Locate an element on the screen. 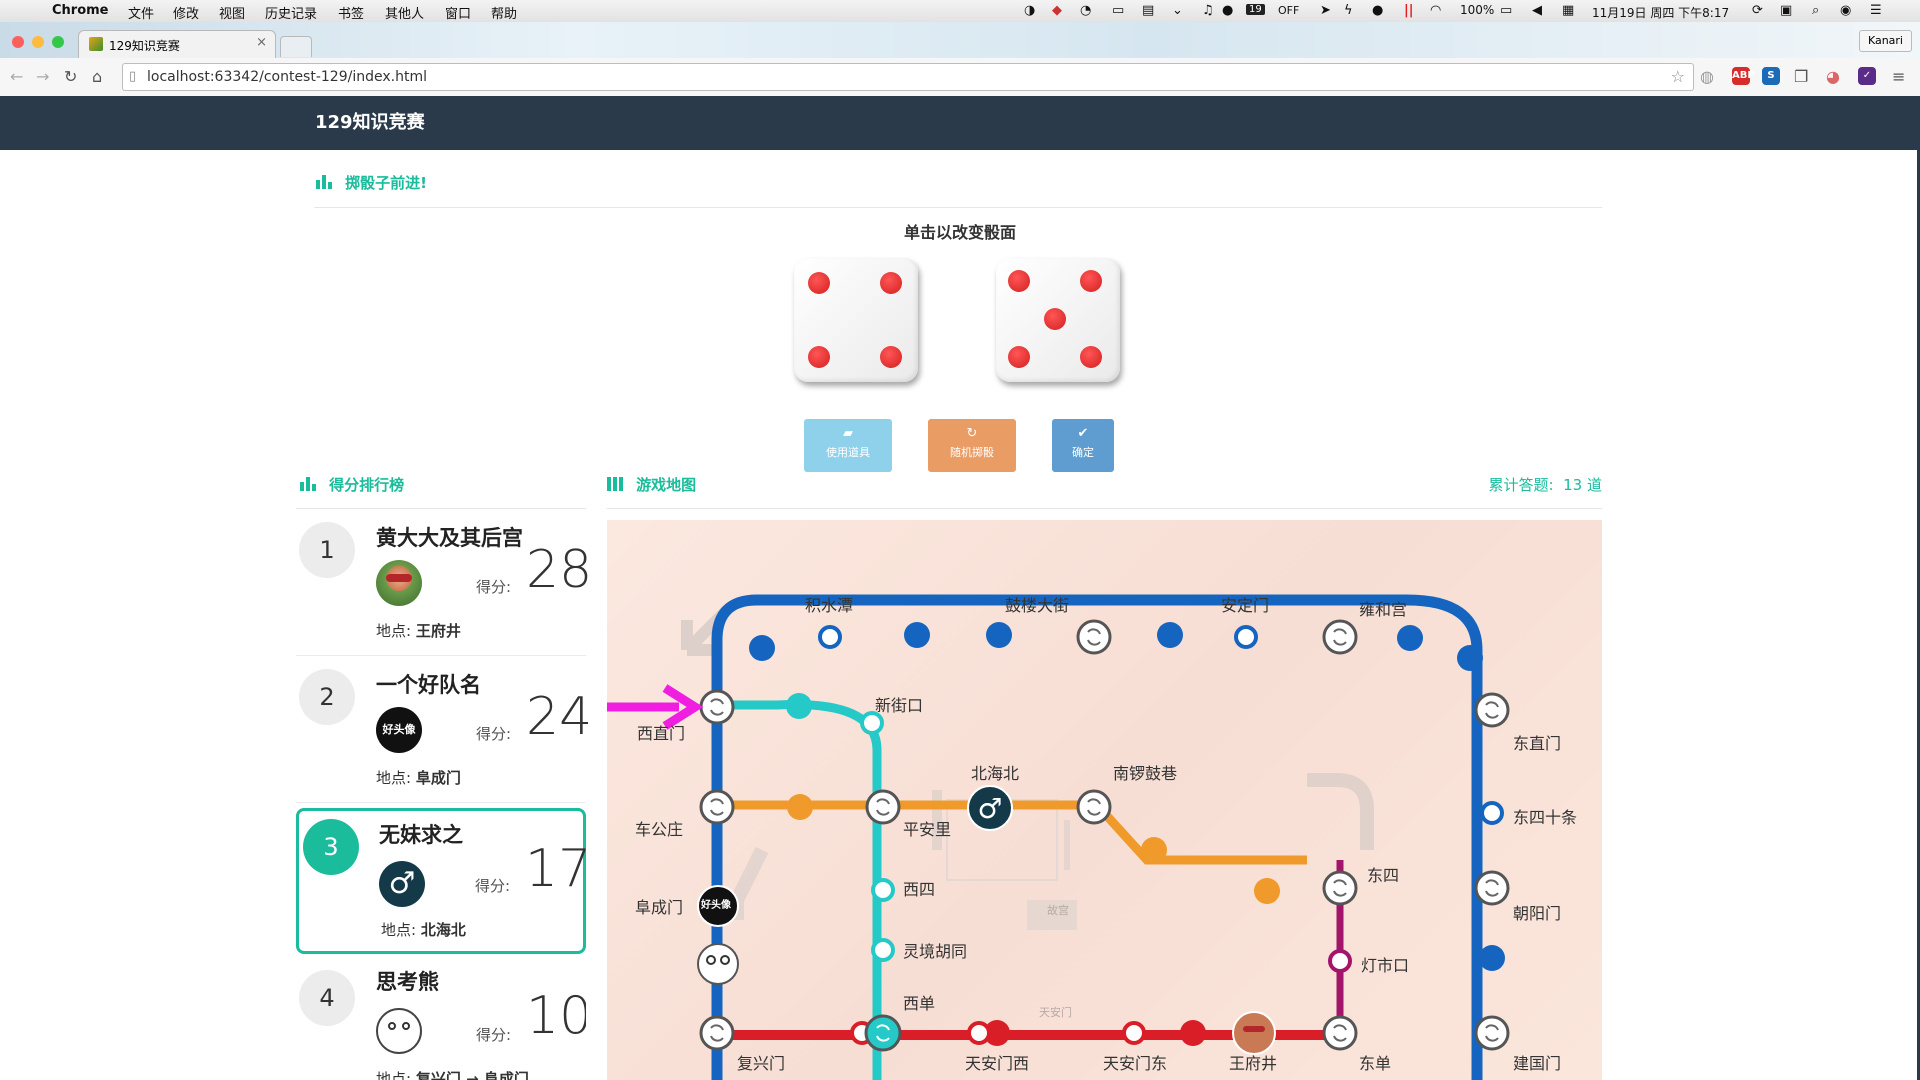 The image size is (1920, 1080). toggle-off-status: OFF is located at coordinates (1288, 10).